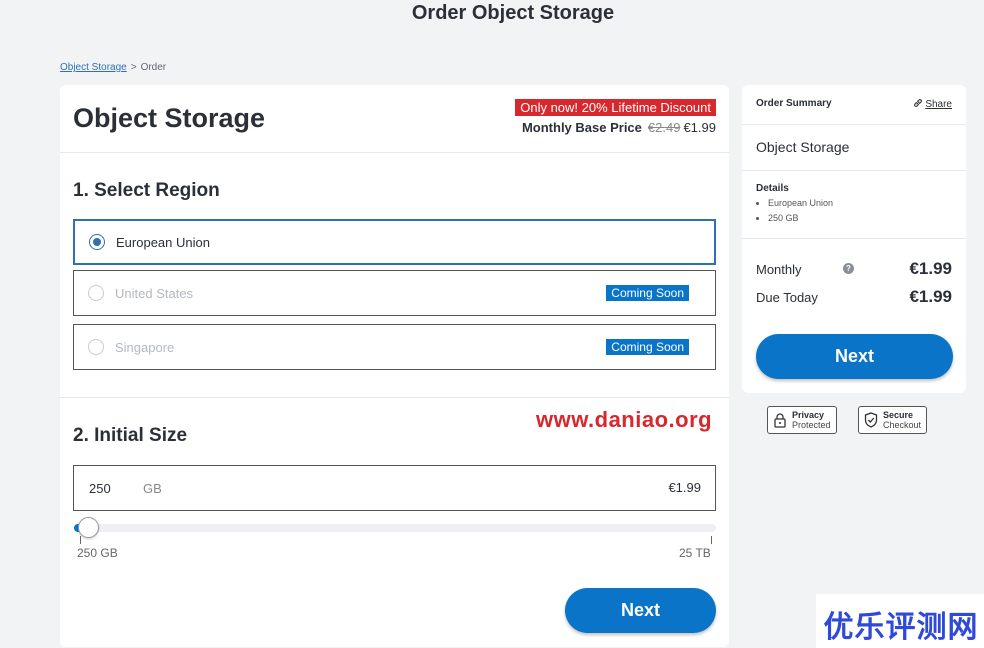 Image resolution: width=984 pixels, height=648 pixels. I want to click on slider-tick-max, so click(711, 540).